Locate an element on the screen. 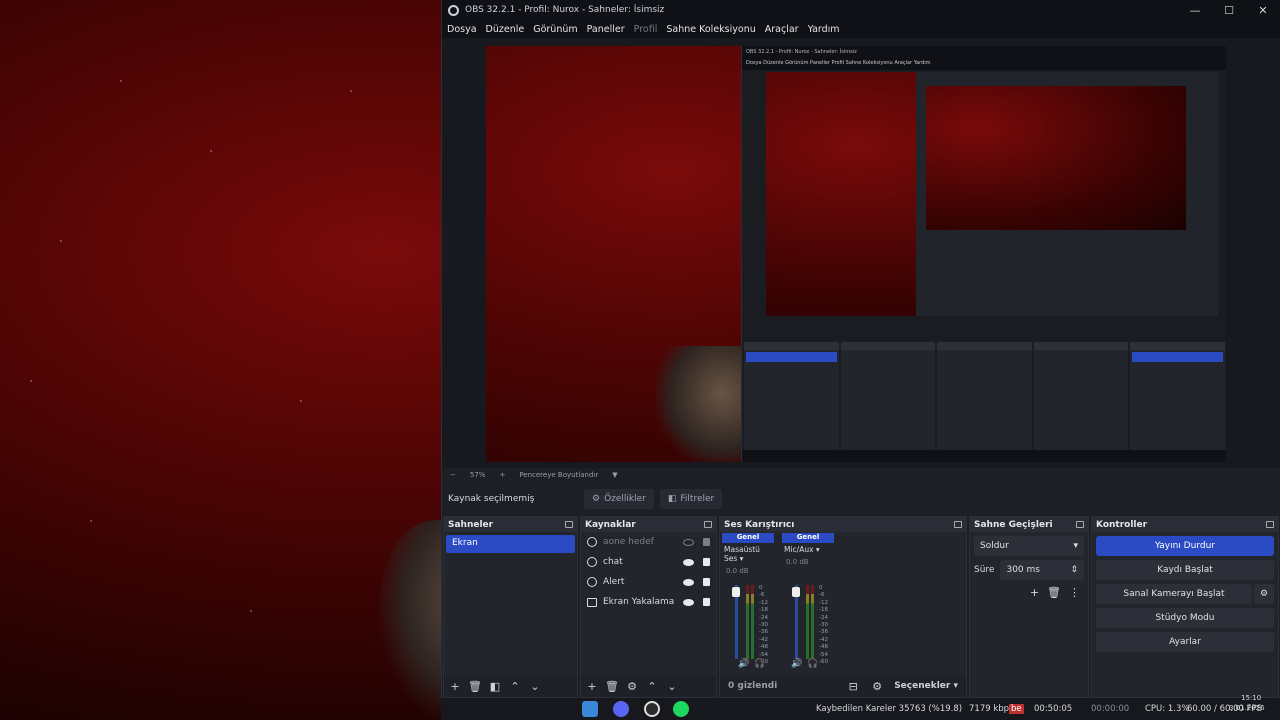  mixer-options-button: Seçenekler ▾ is located at coordinates (926, 686).